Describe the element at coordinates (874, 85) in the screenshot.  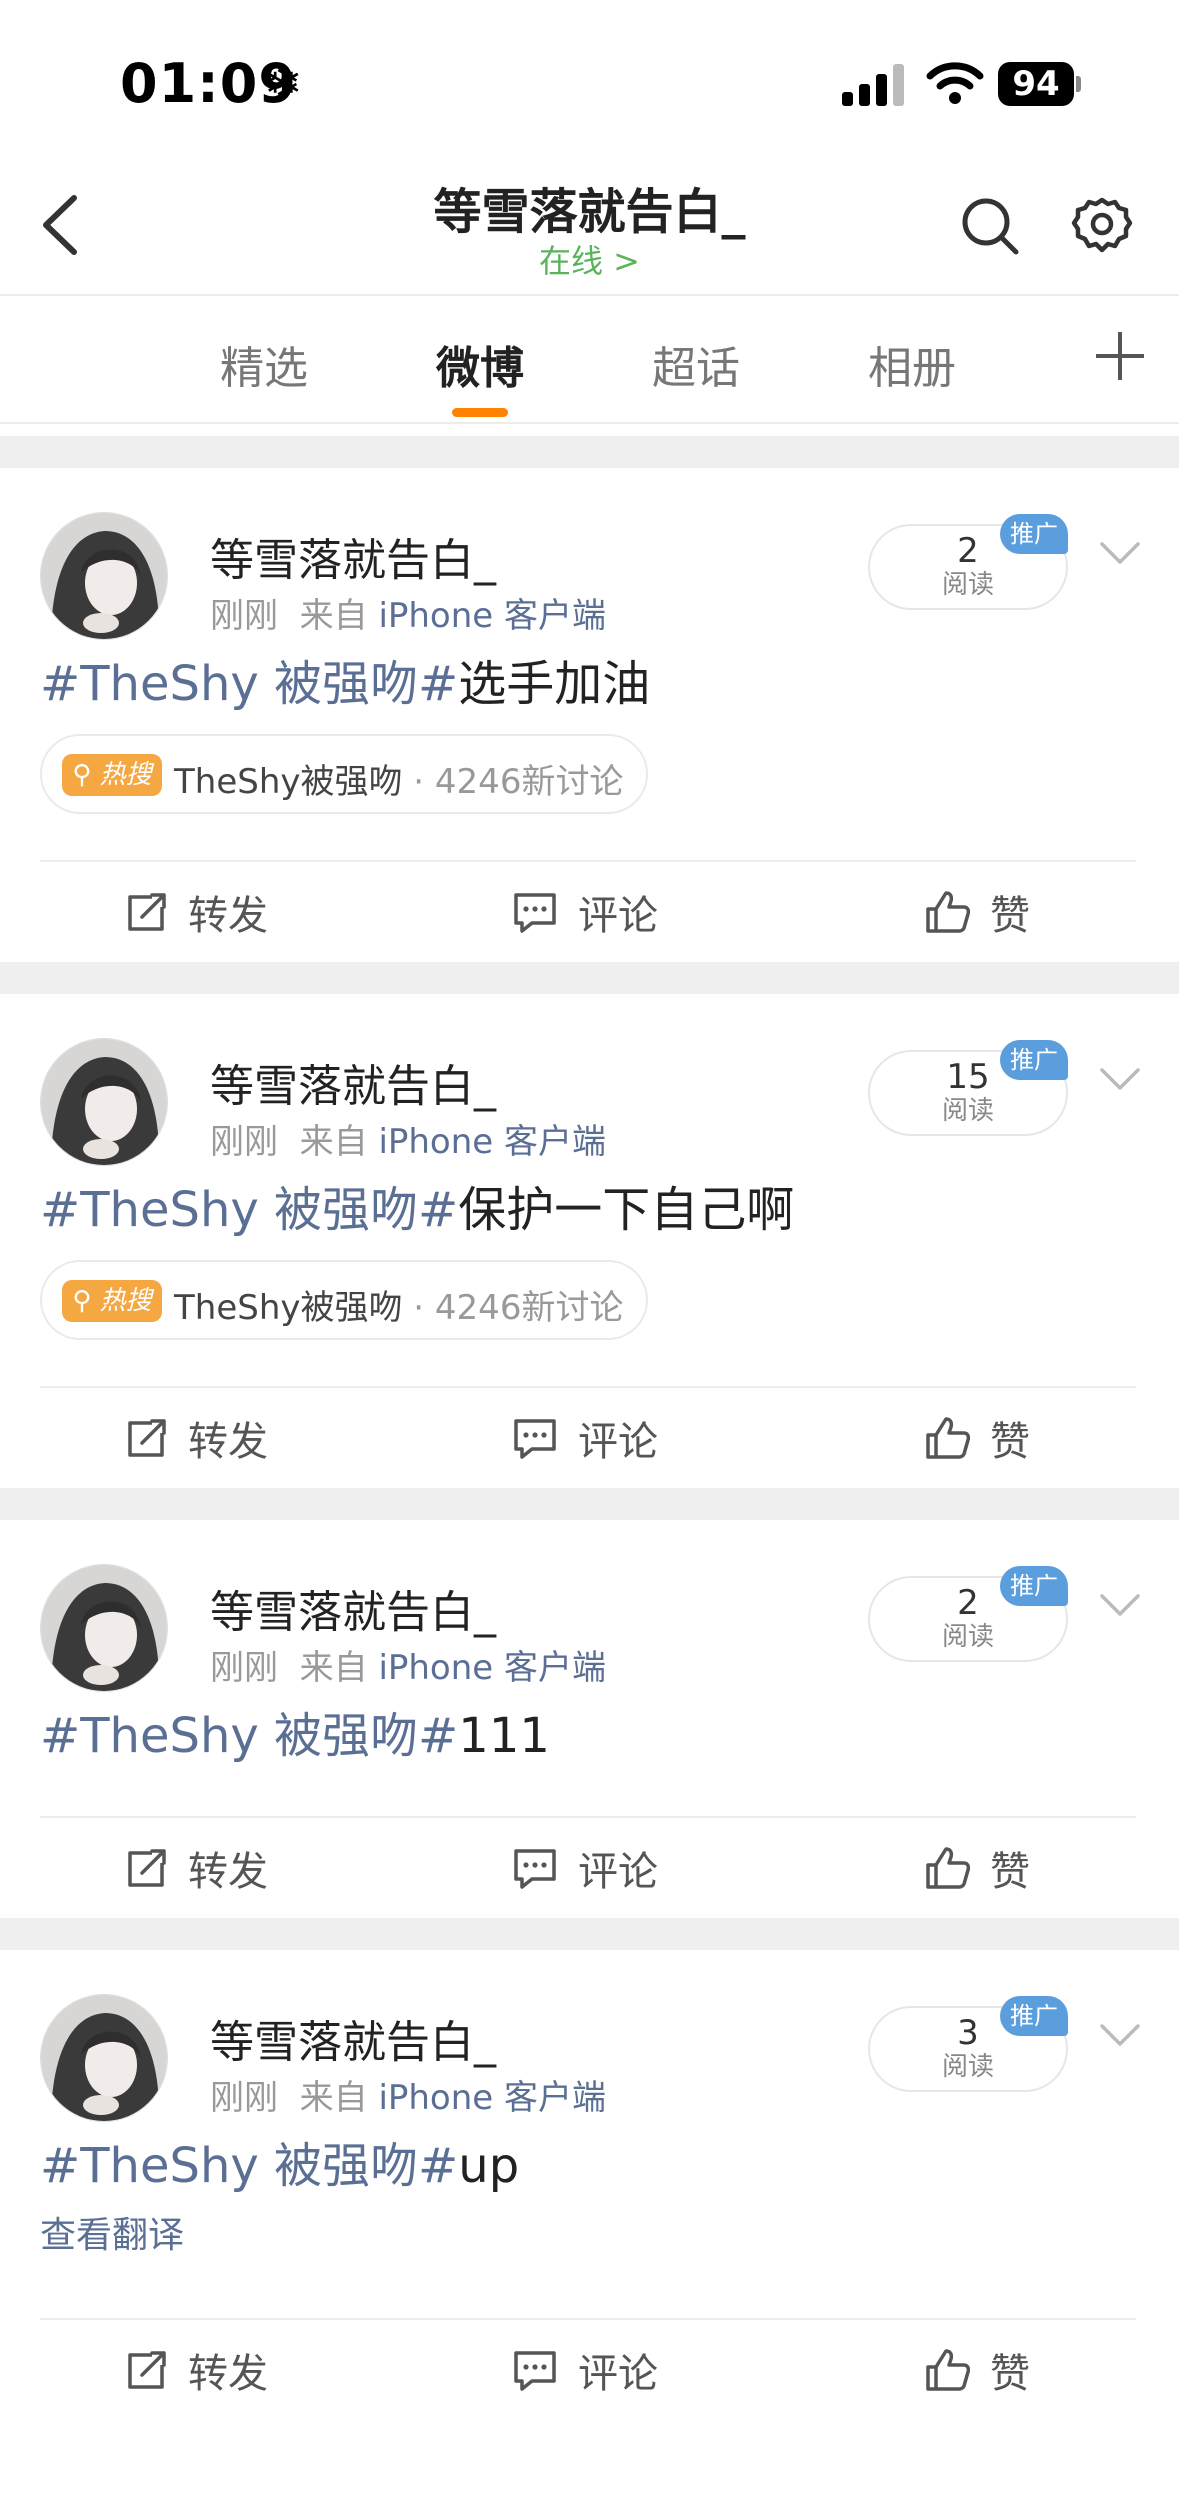
I see `cellular-signal-icon` at that location.